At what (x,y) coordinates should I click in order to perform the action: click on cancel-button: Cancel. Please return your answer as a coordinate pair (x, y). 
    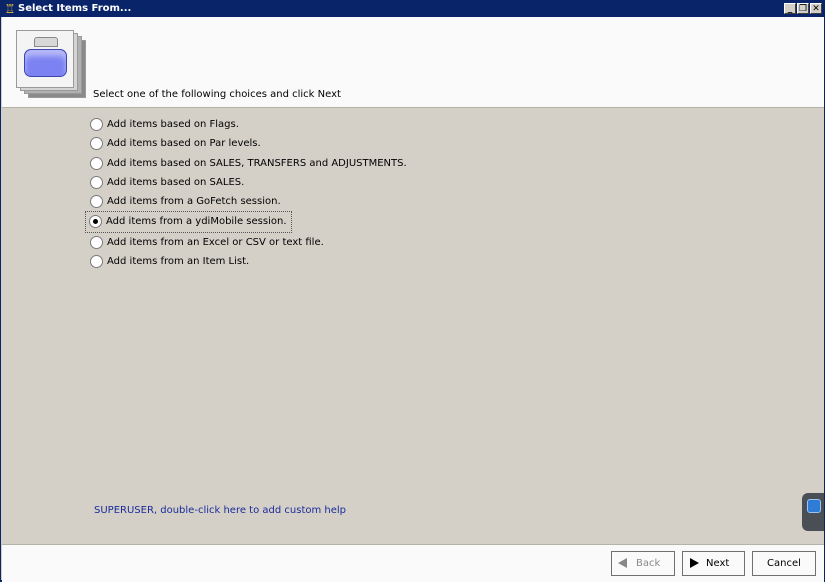
    Looking at the image, I should click on (784, 563).